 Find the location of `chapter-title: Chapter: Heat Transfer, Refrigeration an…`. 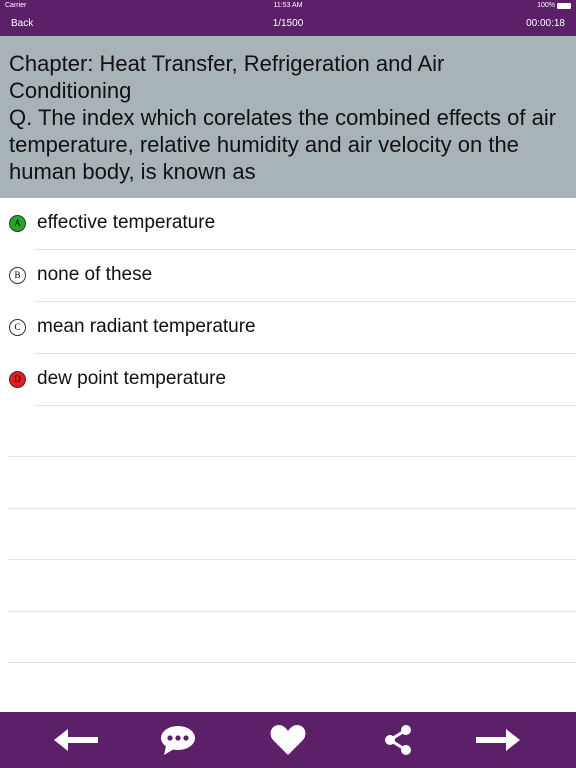

chapter-title: Chapter: Heat Transfer, Refrigeration an… is located at coordinates (227, 77).